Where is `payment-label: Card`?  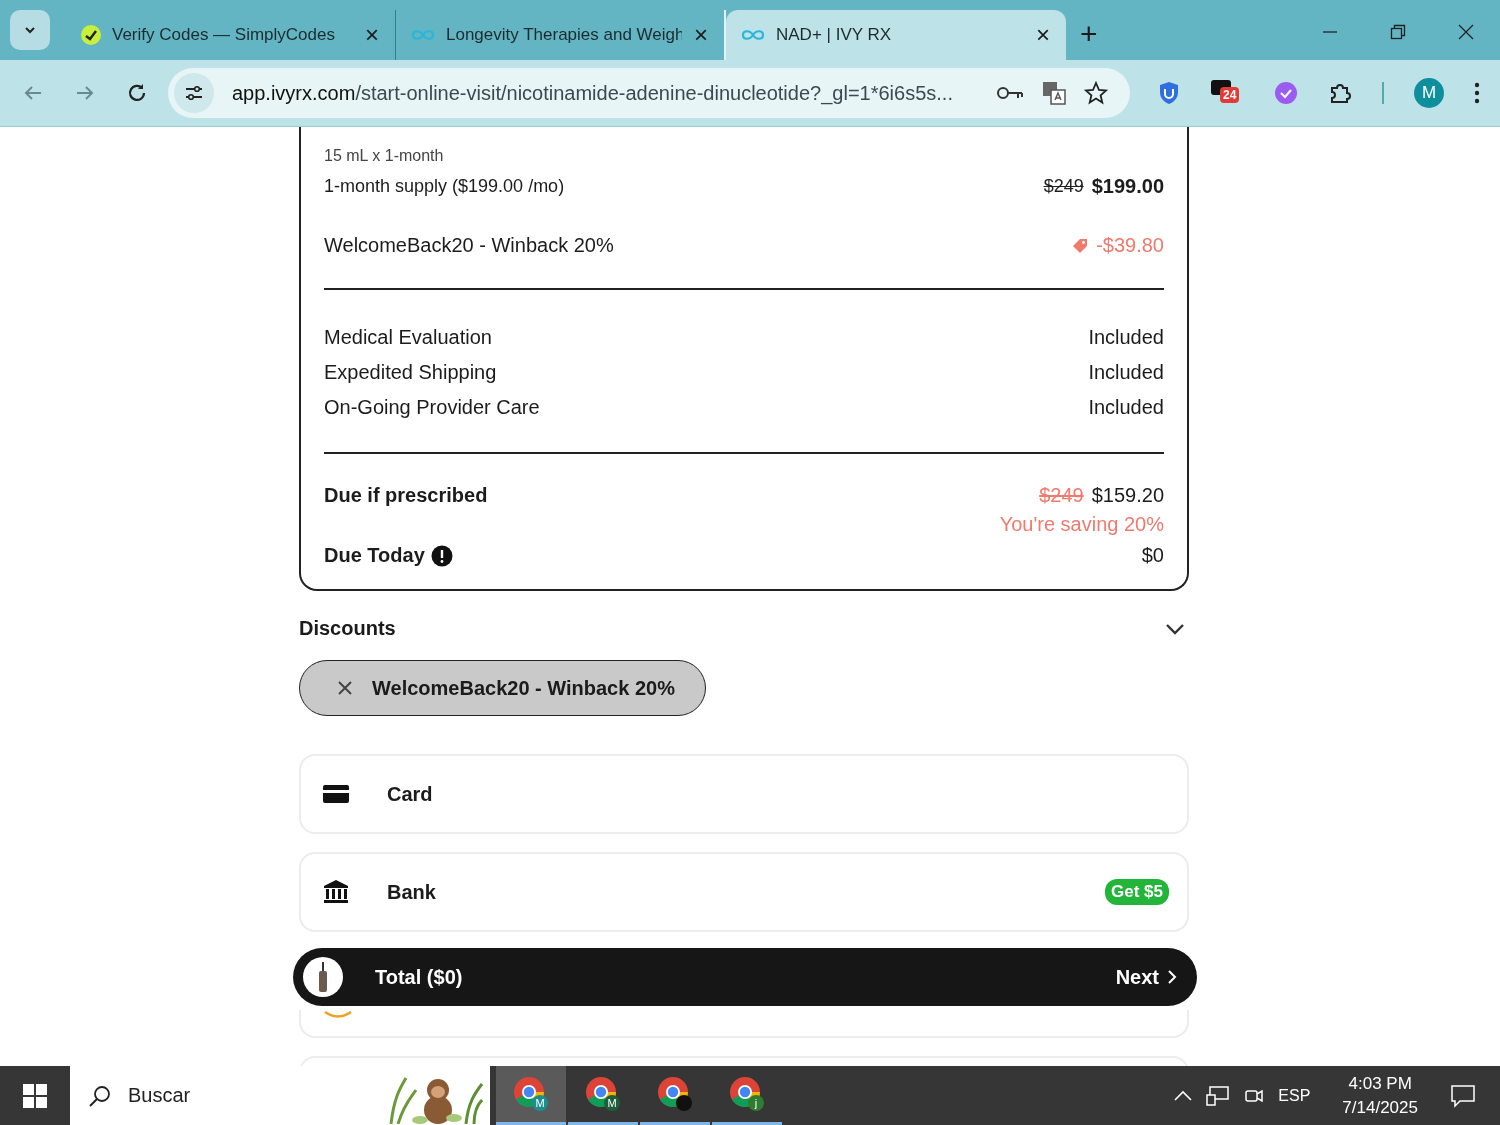
payment-label: Card is located at coordinates (410, 794).